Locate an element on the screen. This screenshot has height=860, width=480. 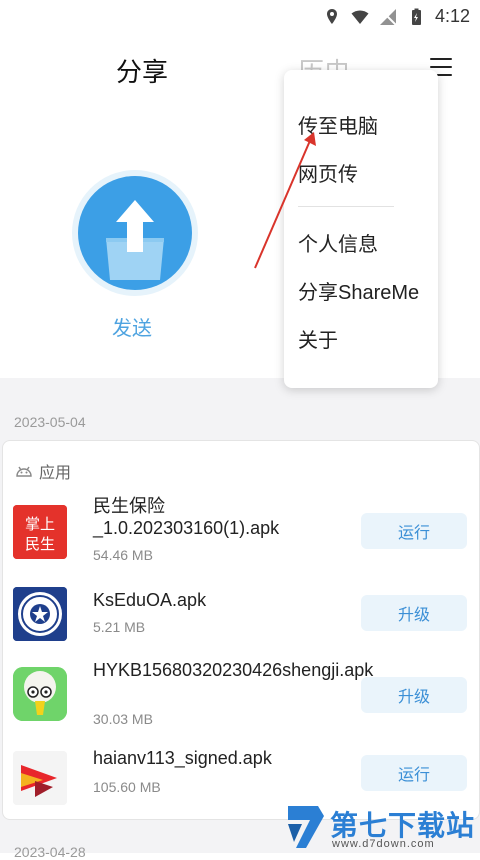
watermark-logo: 第七下载站 www.d7down.com is located at coordinates (382, 826).